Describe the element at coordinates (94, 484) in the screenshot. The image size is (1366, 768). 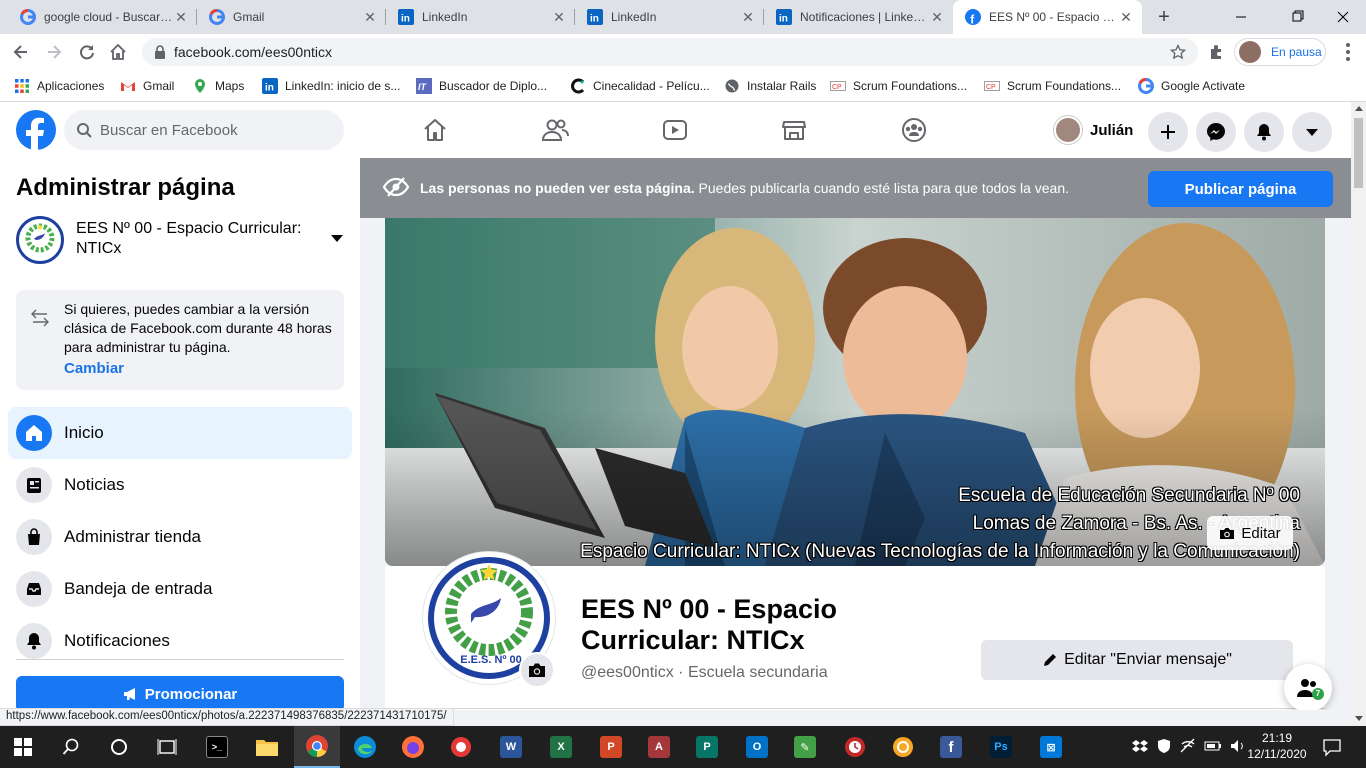
I see `sidebar-item-label: Noticias` at that location.